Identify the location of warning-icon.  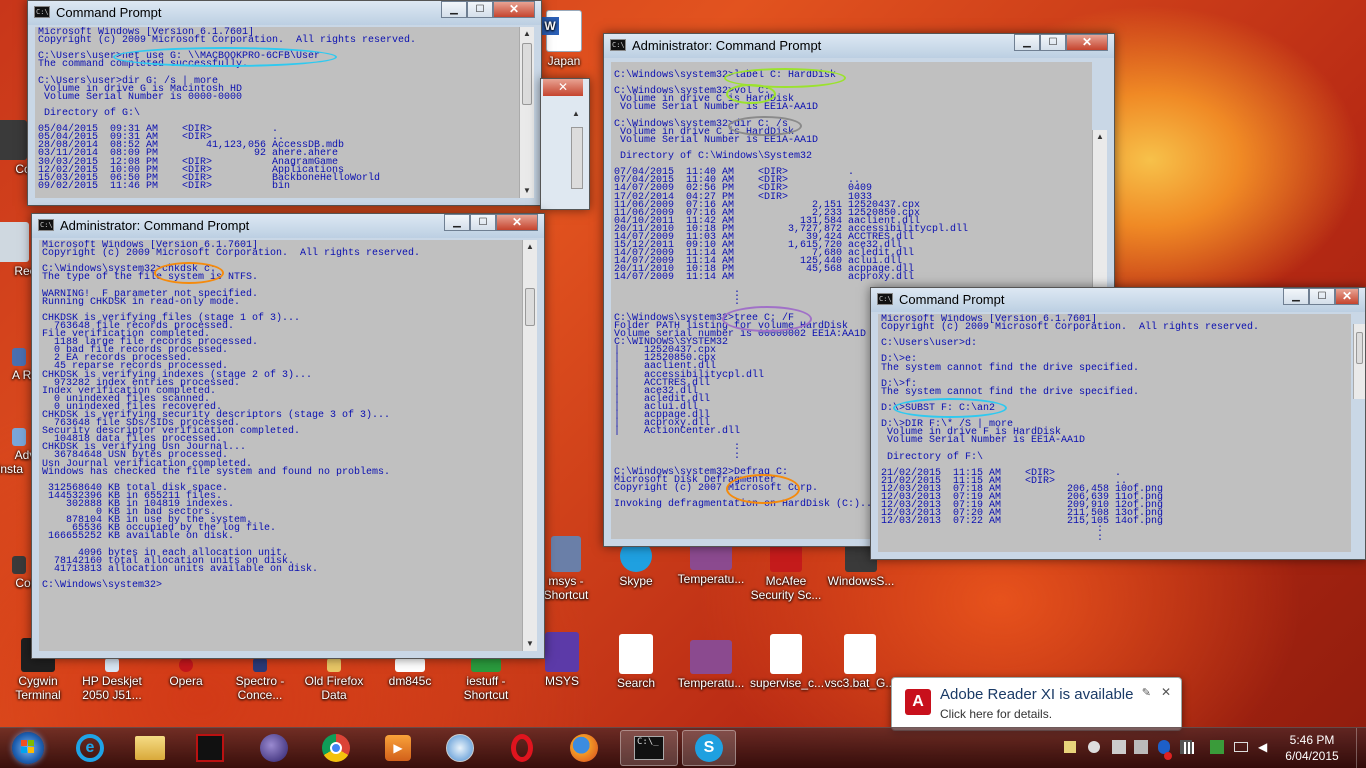
(1168, 756).